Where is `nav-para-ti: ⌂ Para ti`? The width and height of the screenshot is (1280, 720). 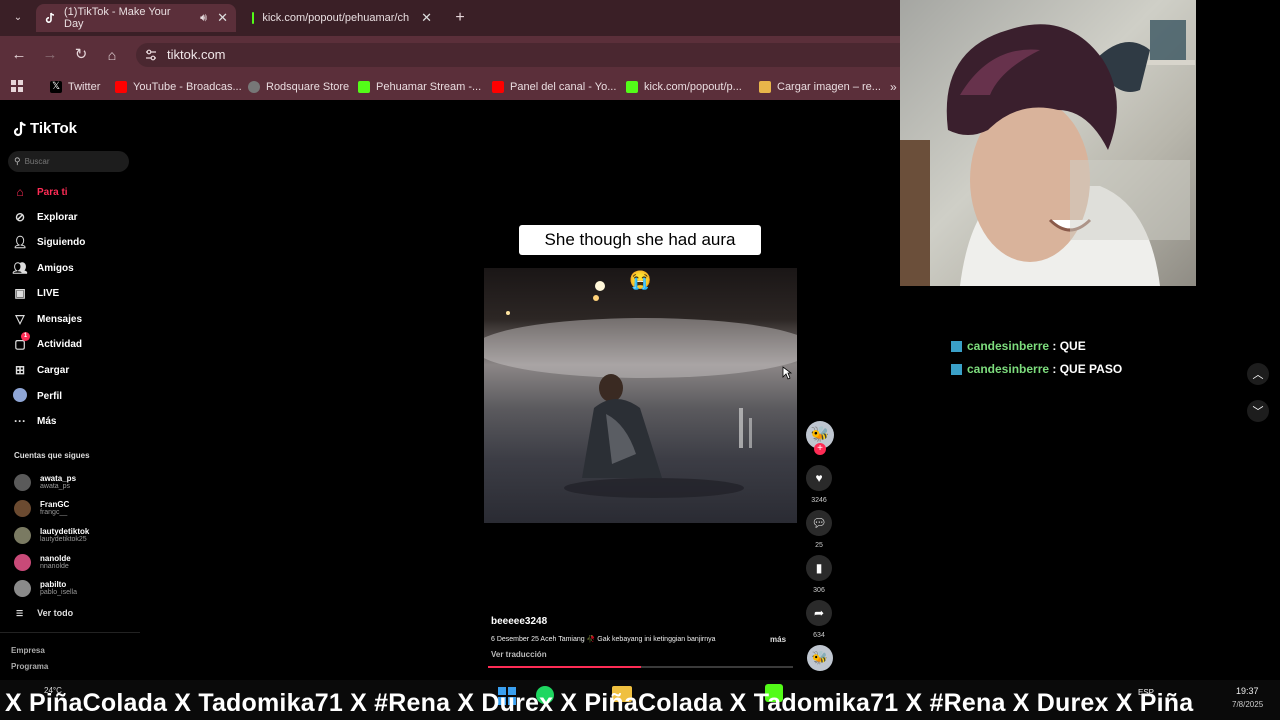 nav-para-ti: ⌂ Para ti is located at coordinates (39, 192).